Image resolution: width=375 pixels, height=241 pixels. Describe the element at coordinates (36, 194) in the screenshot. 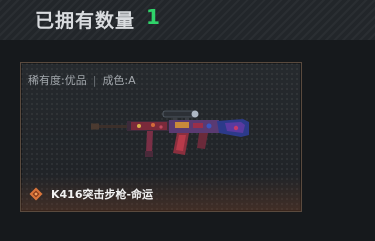

I see `diamond-rarity-icon` at that location.